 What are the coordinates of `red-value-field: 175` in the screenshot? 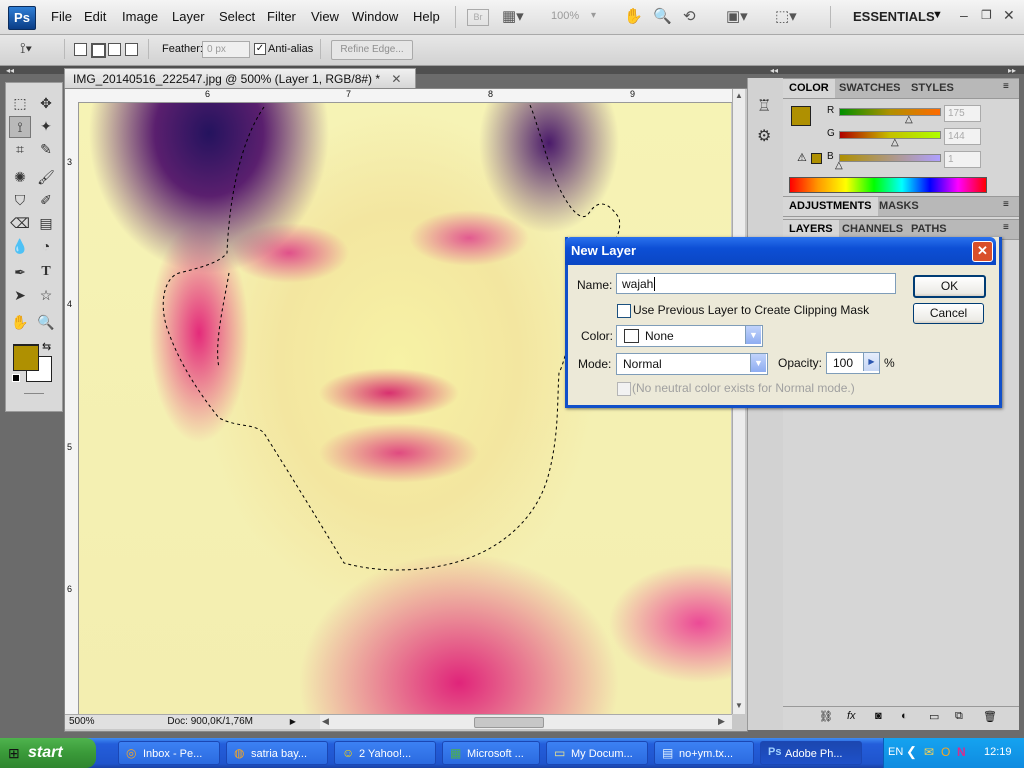 It's located at (962, 113).